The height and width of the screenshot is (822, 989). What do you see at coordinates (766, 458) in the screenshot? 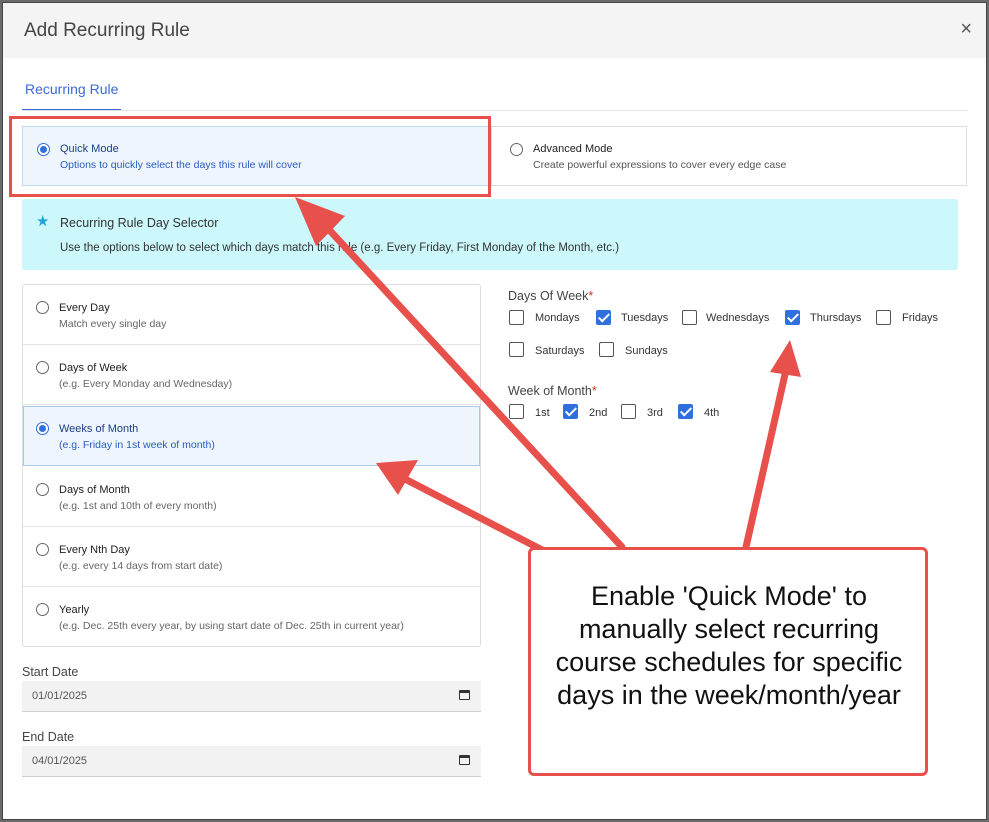
I see `arrow-to-days-checkboxes` at bounding box center [766, 458].